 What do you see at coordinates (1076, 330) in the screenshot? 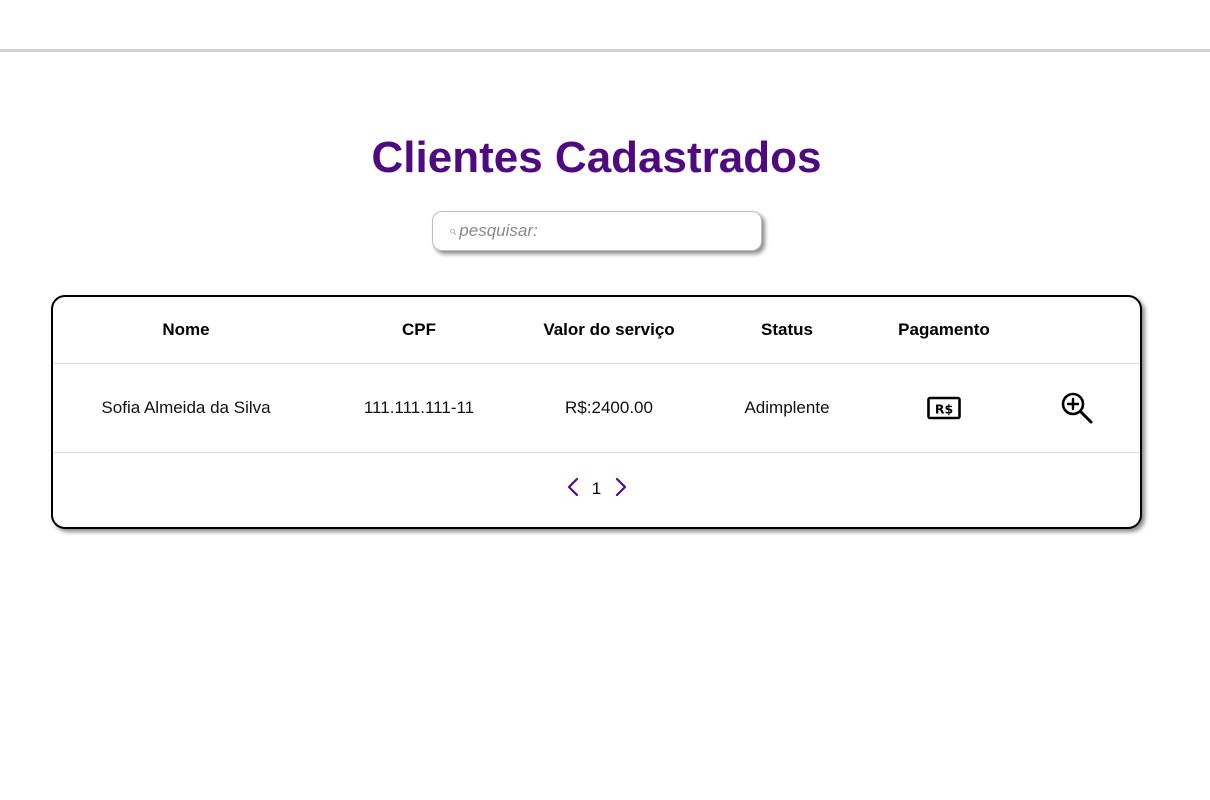
I see `column-header-actions` at bounding box center [1076, 330].